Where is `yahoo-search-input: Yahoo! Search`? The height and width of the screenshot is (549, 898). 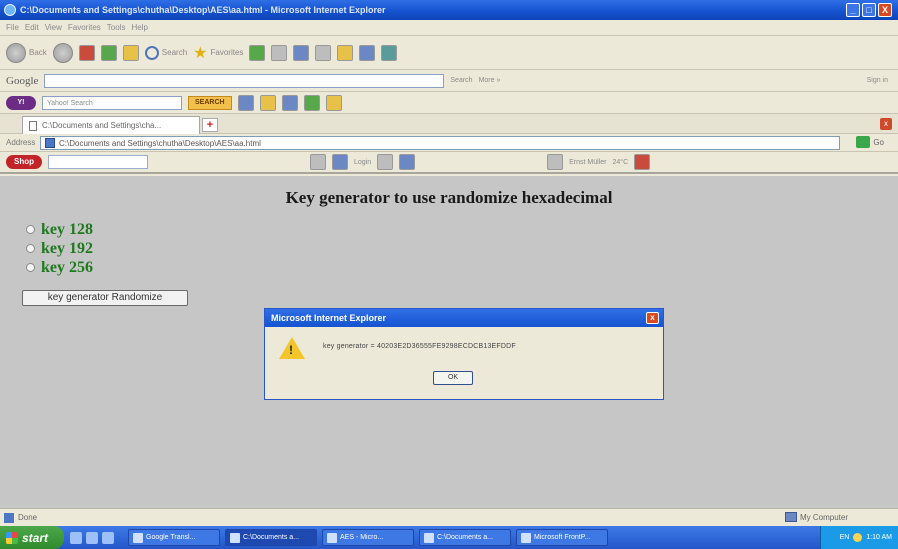 yahoo-search-input: Yahoo! Search is located at coordinates (112, 102).